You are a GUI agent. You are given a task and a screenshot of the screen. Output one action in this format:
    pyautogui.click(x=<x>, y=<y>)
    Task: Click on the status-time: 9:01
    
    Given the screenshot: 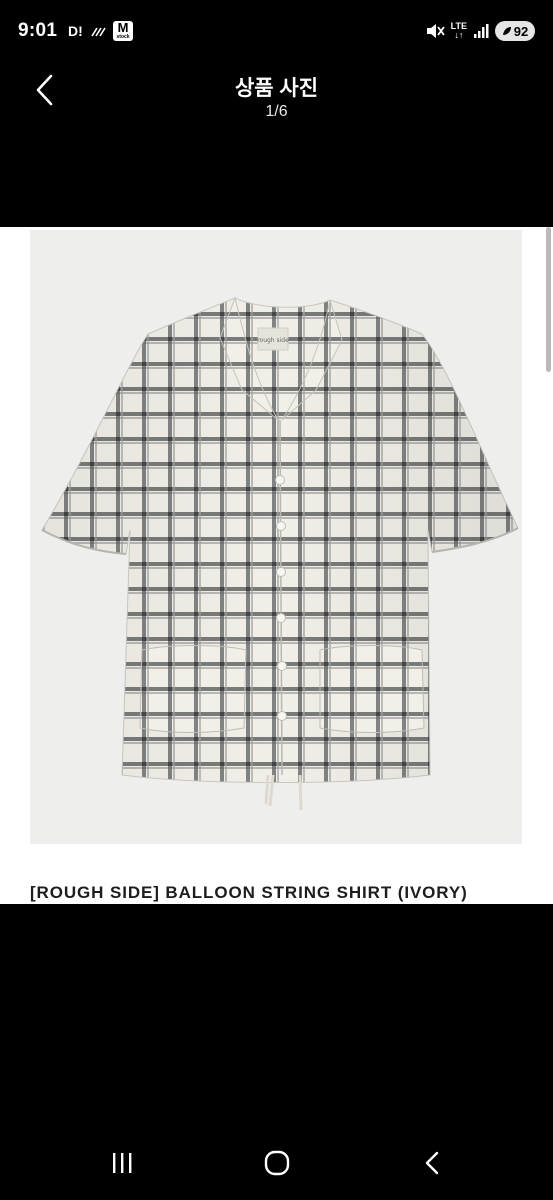 What is the action you would take?
    pyautogui.click(x=38, y=30)
    